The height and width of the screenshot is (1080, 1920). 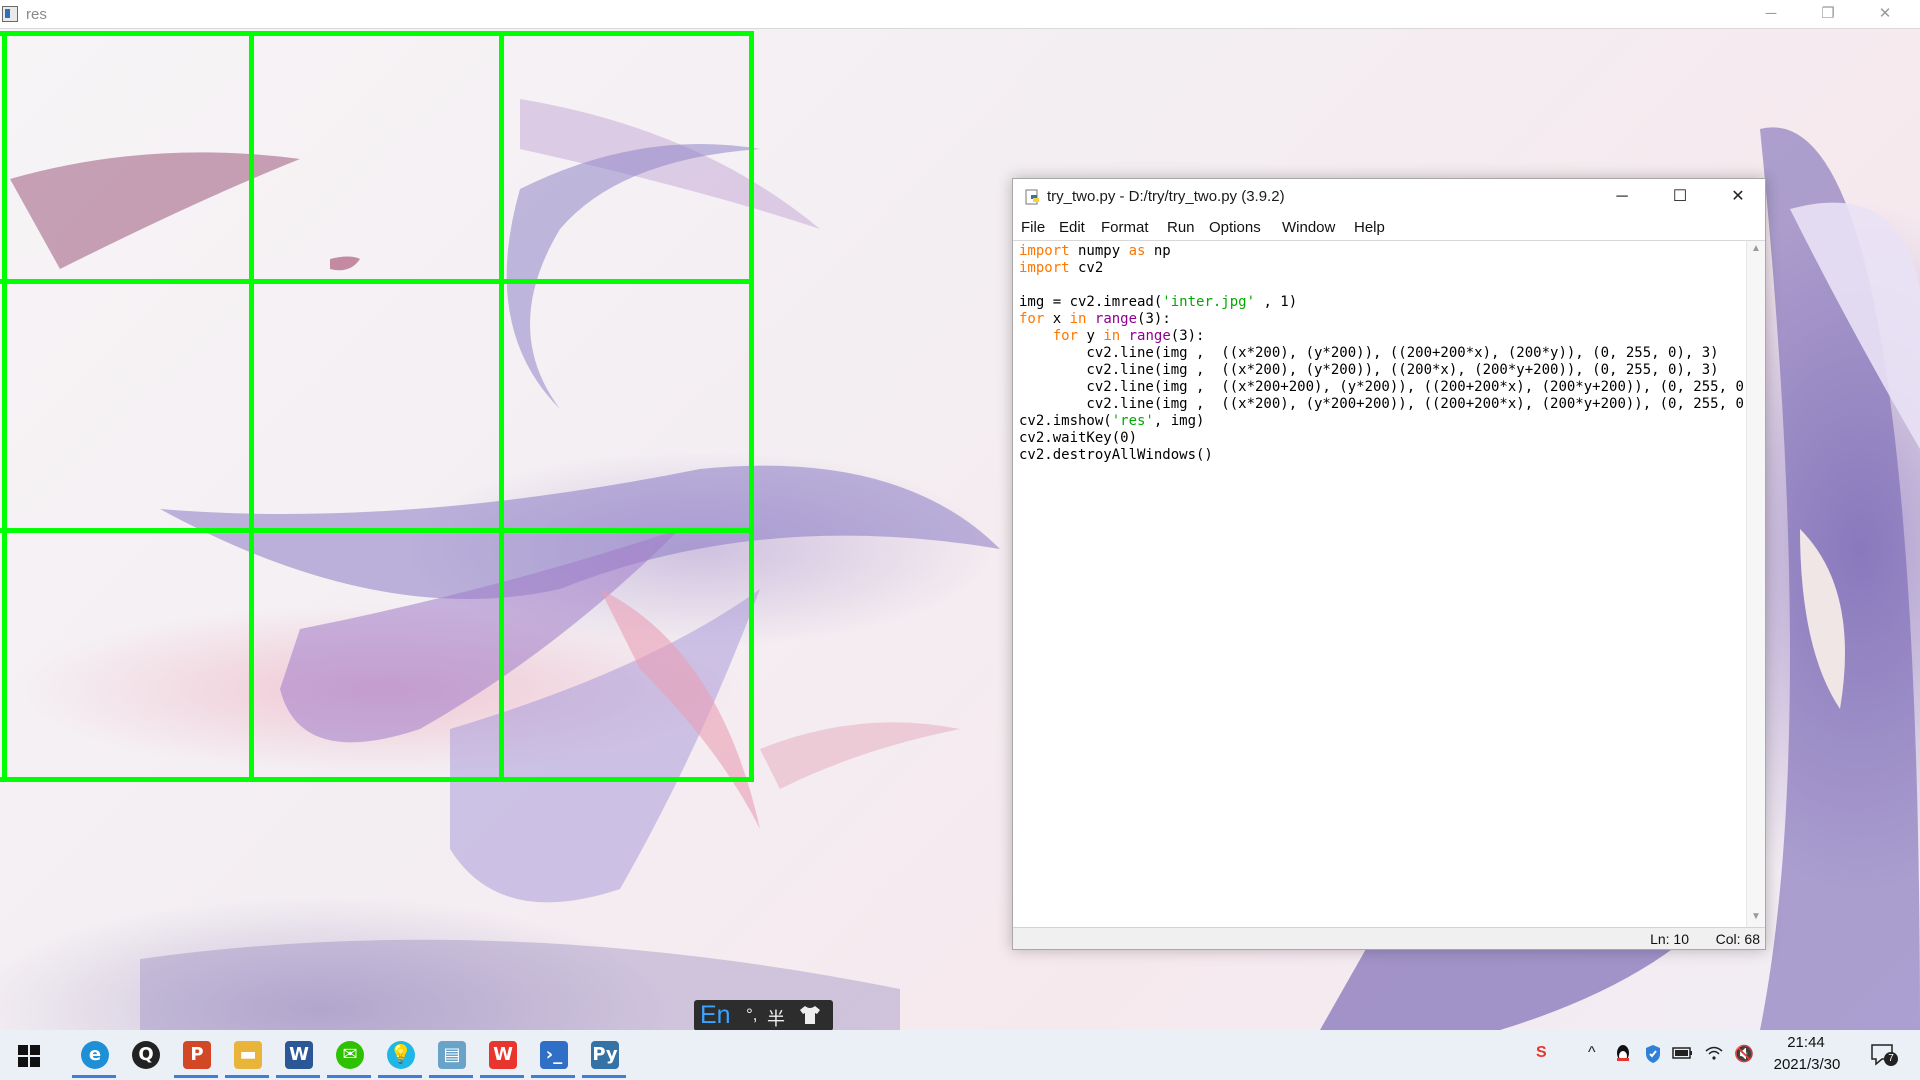 I want to click on opencv-window-icon, so click(x=10, y=14).